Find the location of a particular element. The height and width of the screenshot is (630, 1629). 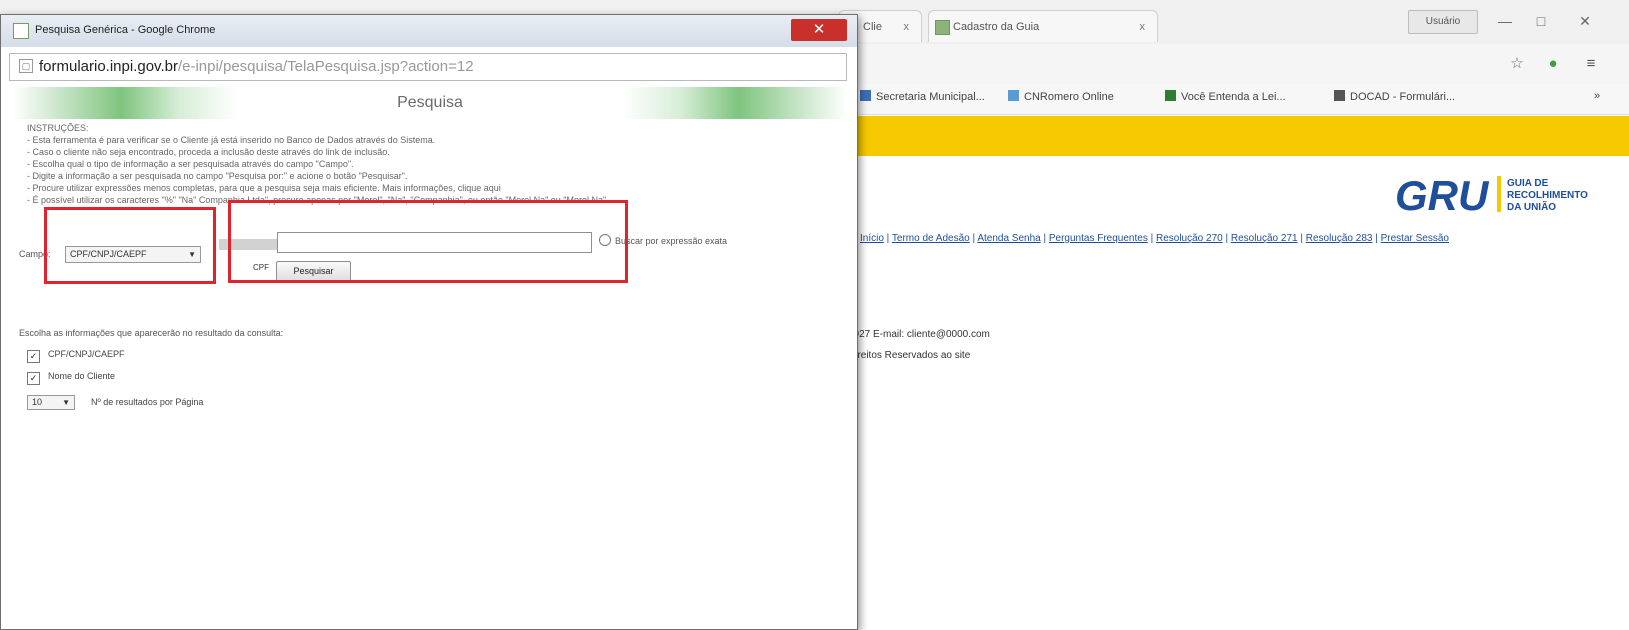

page-title: Pesquisa is located at coordinates (430, 102).